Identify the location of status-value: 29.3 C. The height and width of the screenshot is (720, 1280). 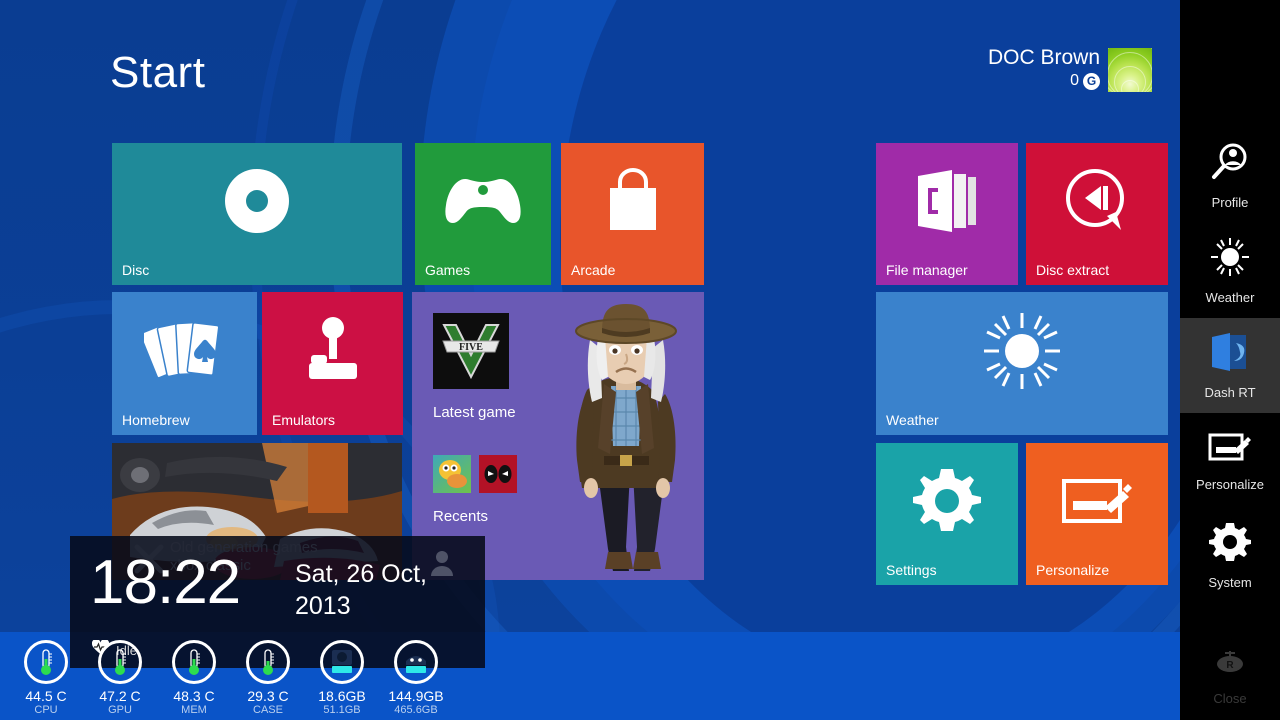
(268, 696).